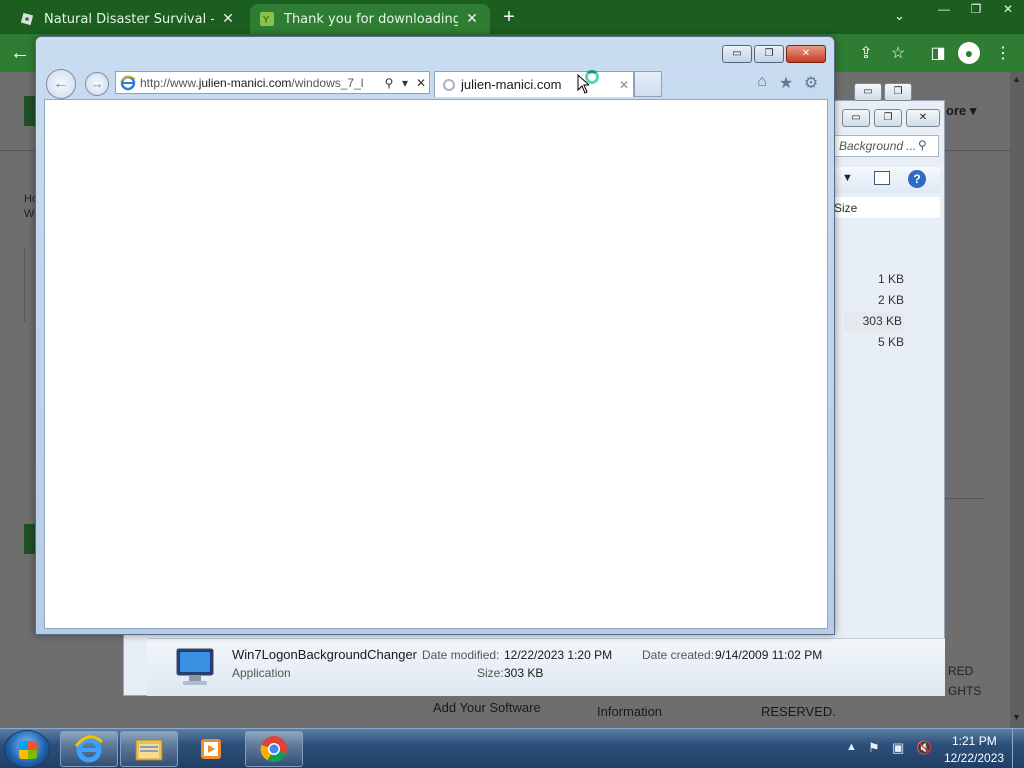 The width and height of the screenshot is (1024, 768). What do you see at coordinates (866, 53) in the screenshot?
I see `share-icon: ⇪` at bounding box center [866, 53].